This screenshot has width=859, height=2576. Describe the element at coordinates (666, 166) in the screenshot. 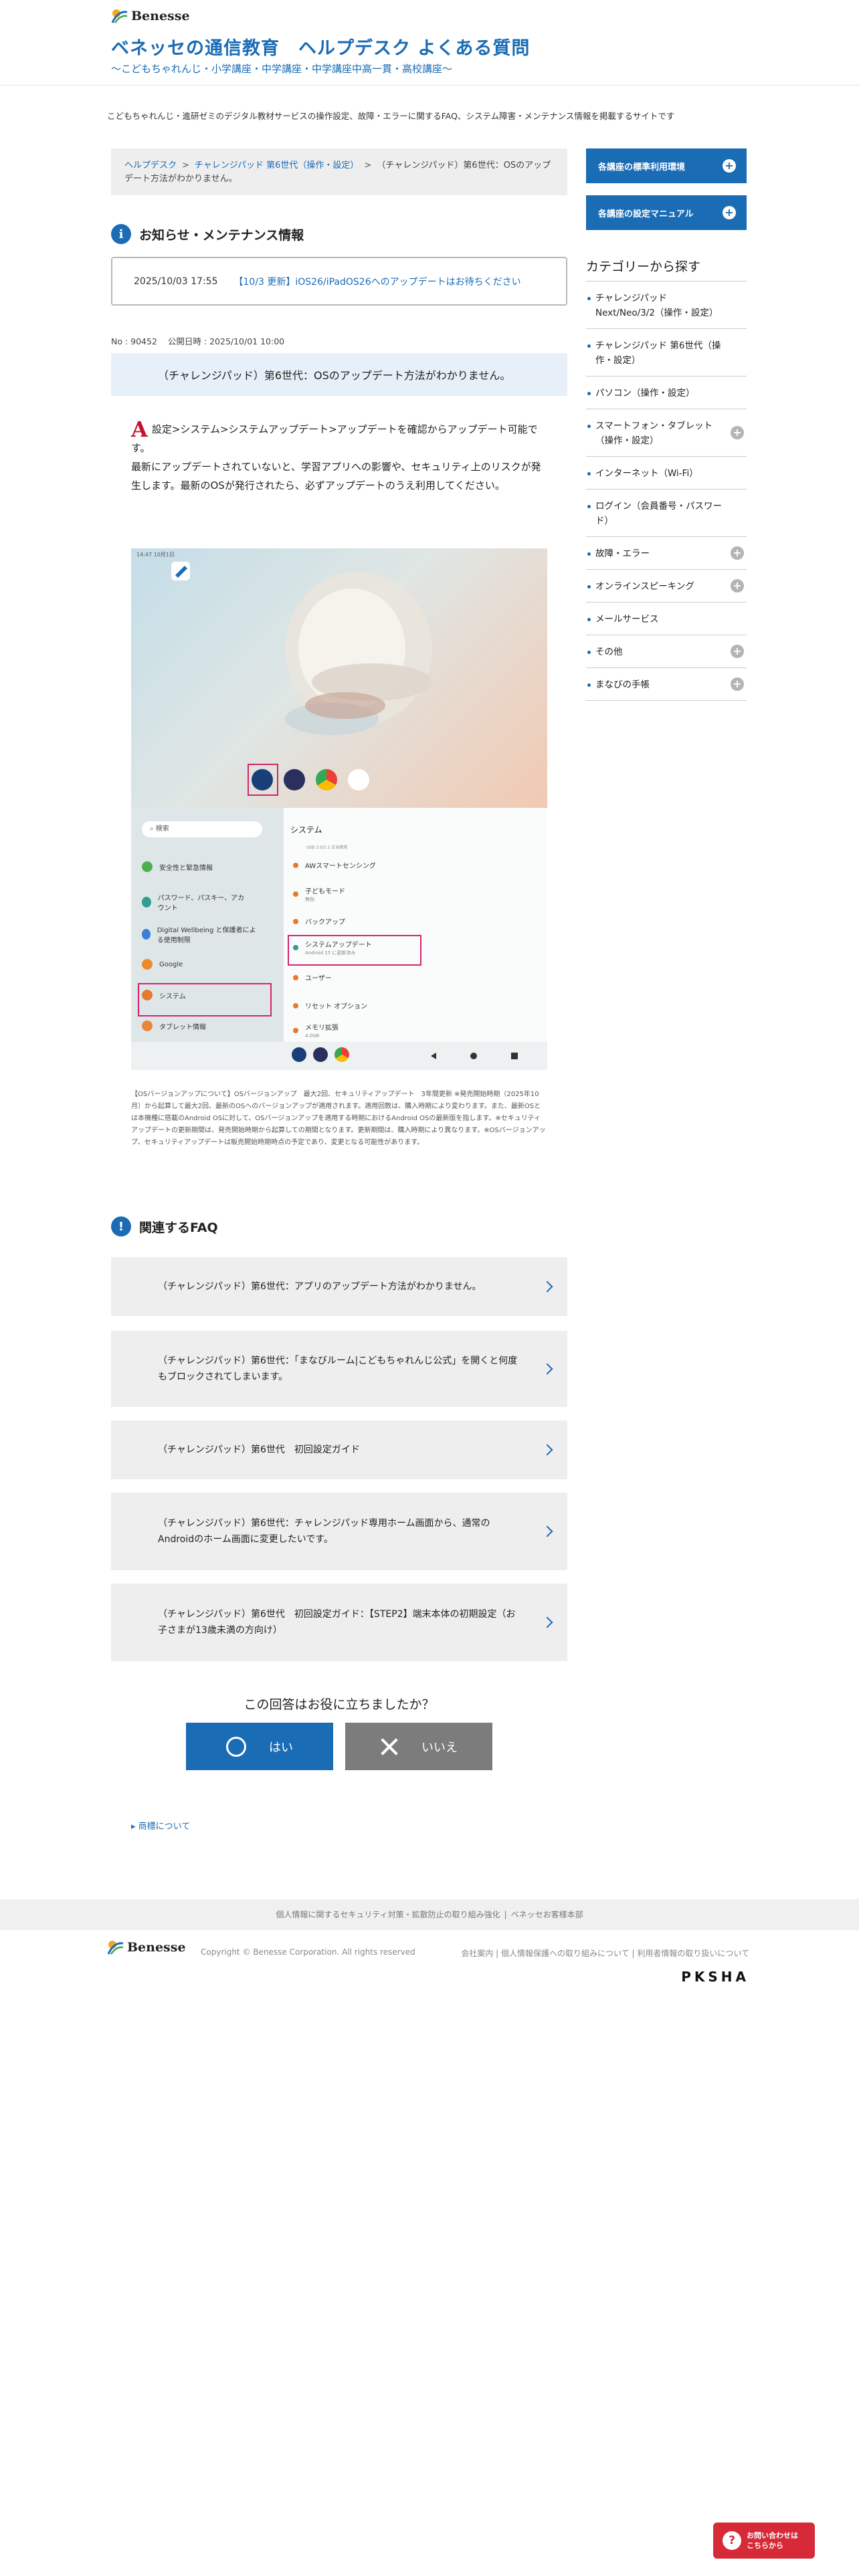

I see `standard-environment-button: 各講座の標準利用環境 +` at that location.